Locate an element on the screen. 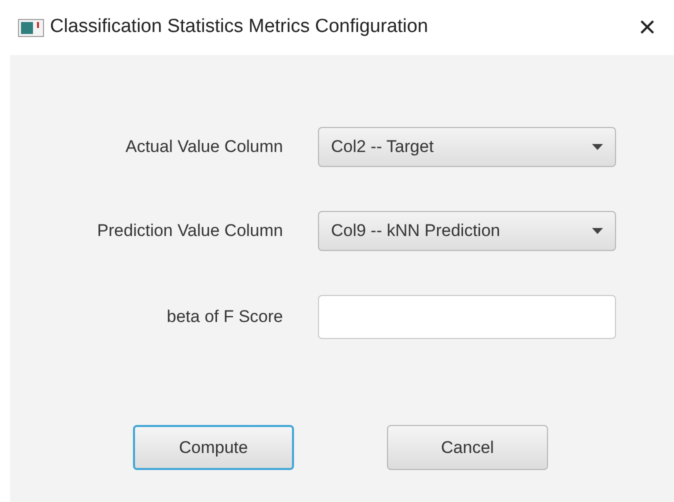 The height and width of the screenshot is (502, 674). input-field is located at coordinates (467, 317).